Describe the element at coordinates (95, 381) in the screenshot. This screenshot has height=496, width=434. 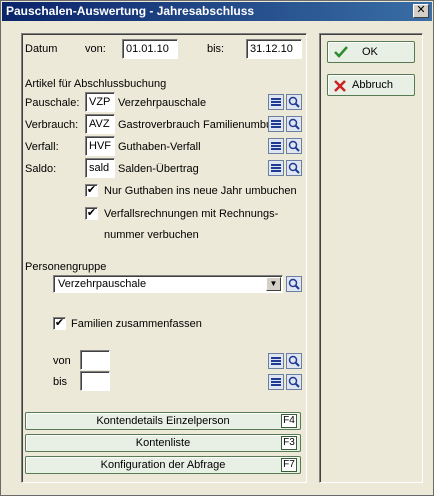
I see `range-to-input` at that location.